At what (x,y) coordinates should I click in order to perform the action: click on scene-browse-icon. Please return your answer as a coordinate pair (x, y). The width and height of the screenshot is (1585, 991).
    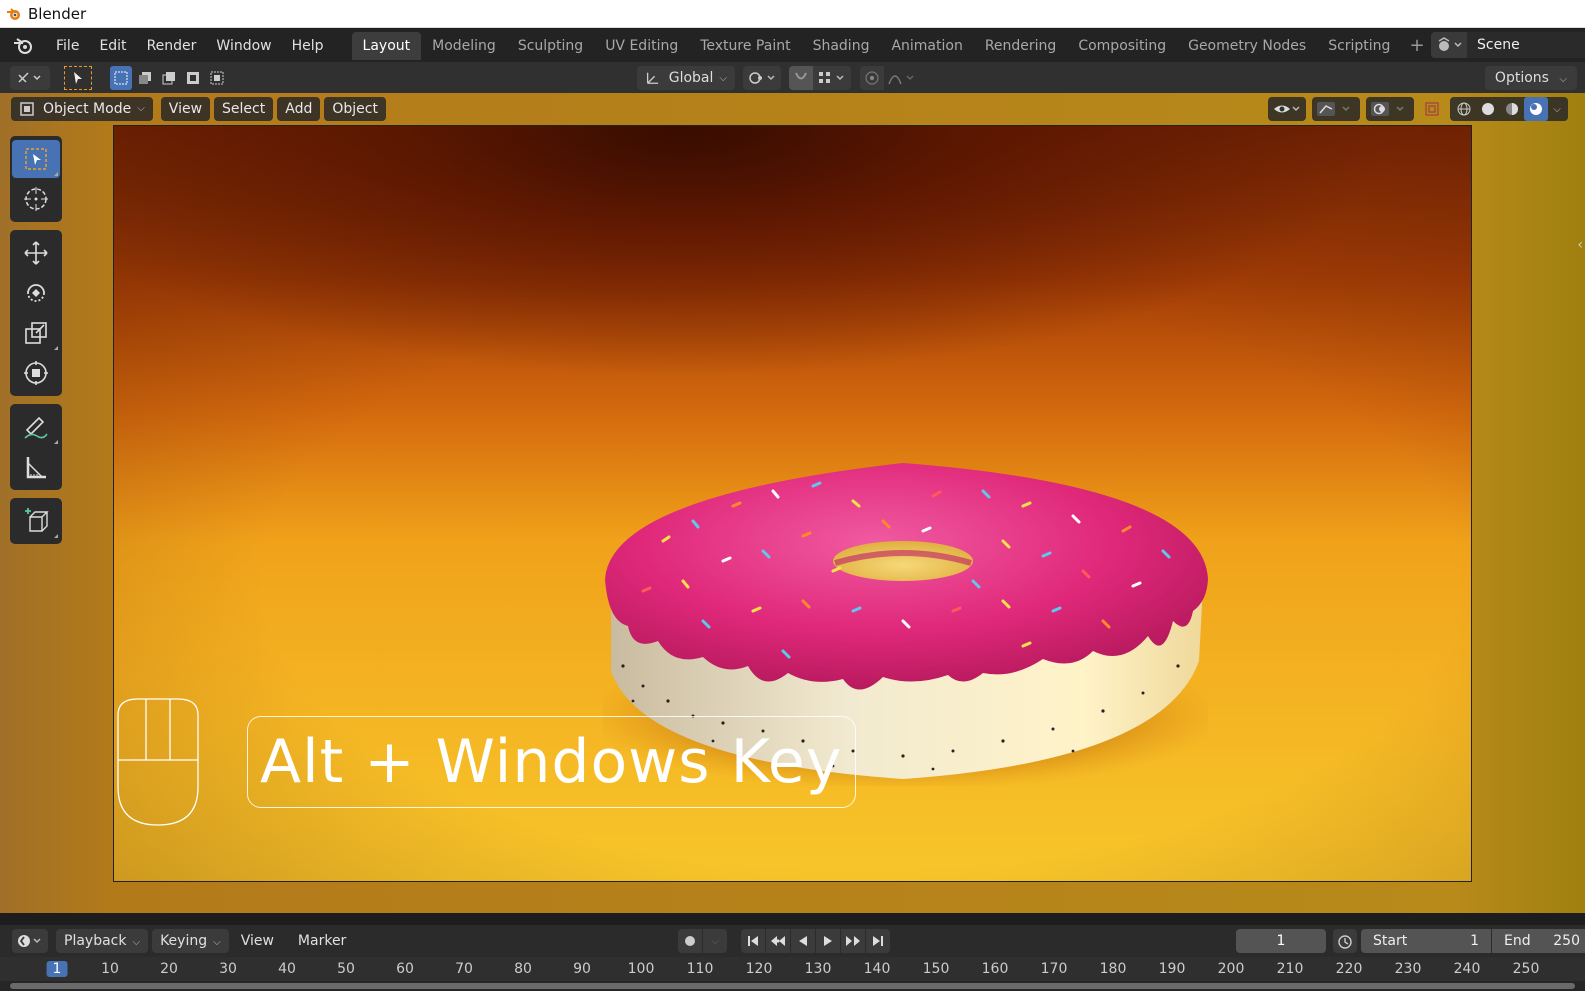
    Looking at the image, I should click on (1449, 45).